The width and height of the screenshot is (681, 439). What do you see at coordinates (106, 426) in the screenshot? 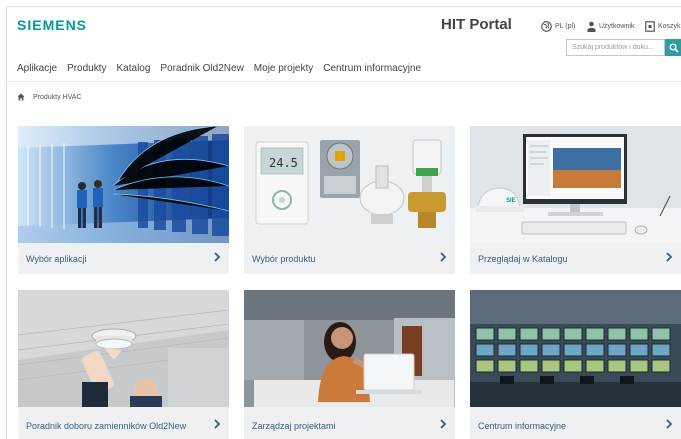
I see `card-label: Poradnik doboru zamienników Old2New` at bounding box center [106, 426].